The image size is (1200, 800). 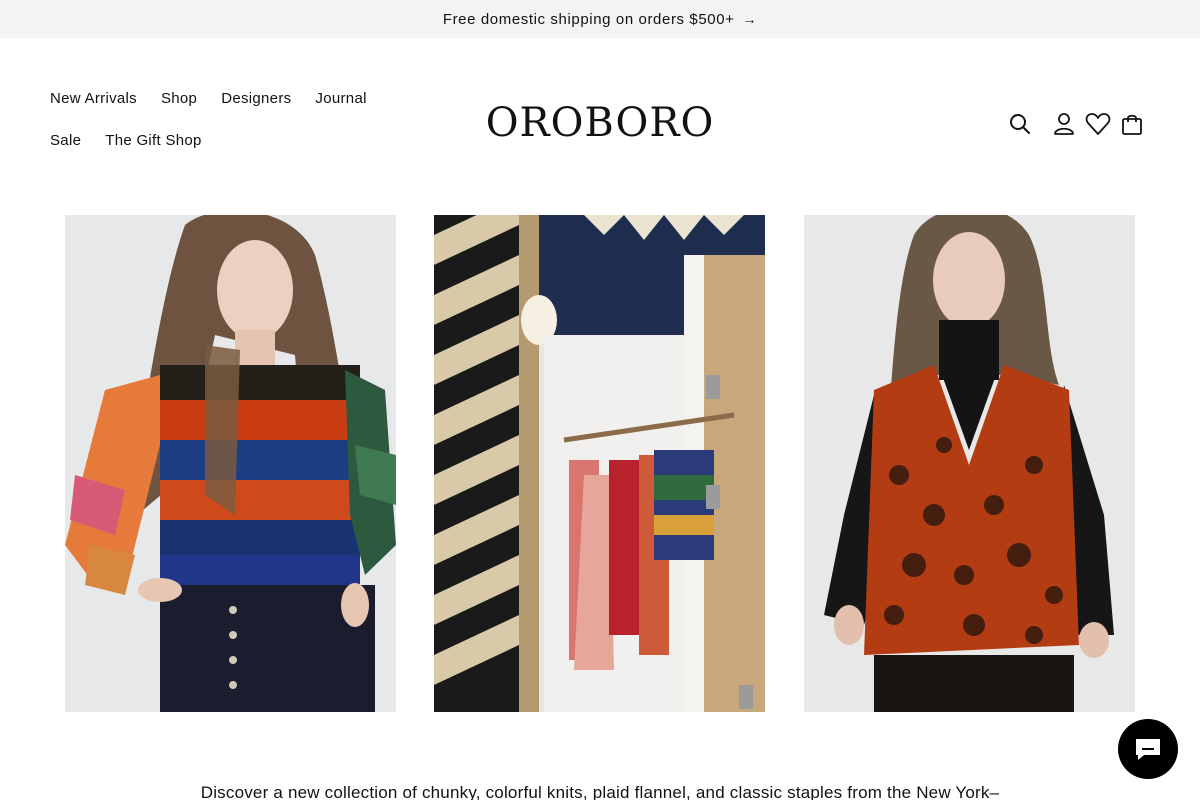 I want to click on nav-item-sale: Sale, so click(x=65, y=141).